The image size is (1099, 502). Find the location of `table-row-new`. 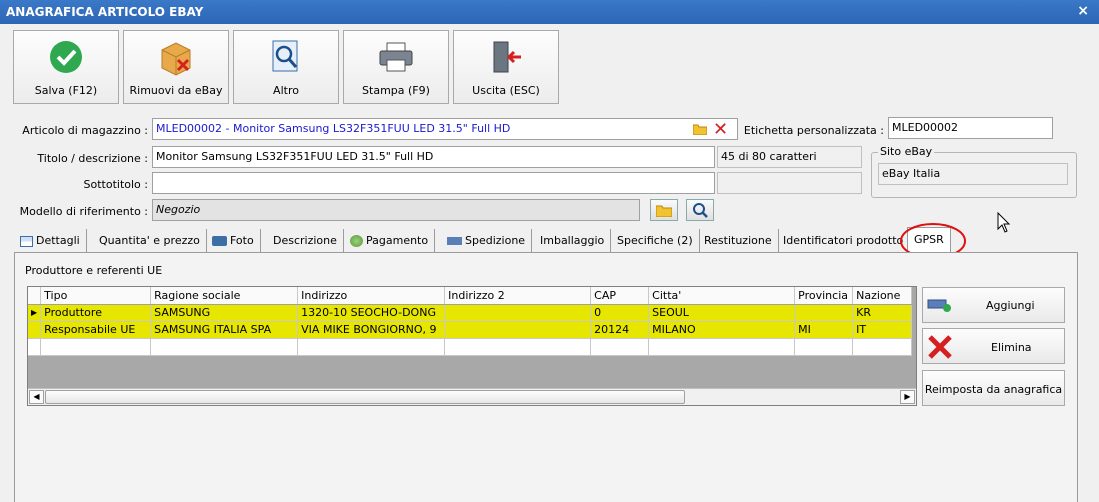

table-row-new is located at coordinates (470, 347).